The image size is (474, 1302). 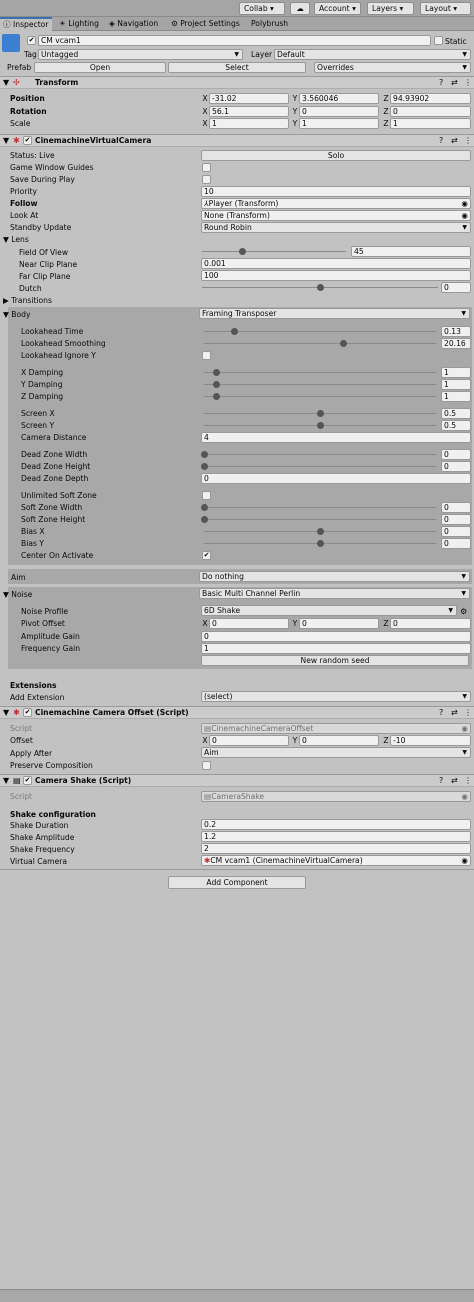 I want to click on dead-zone-width-field: 0, so click(x=456, y=454).